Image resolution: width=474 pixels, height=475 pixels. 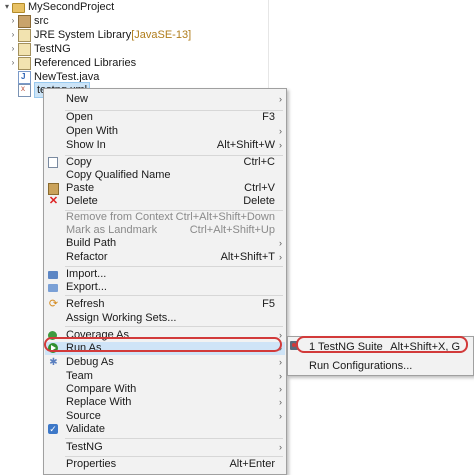 What do you see at coordinates (268, 48) in the screenshot?
I see `view-divider` at bounding box center [268, 48].